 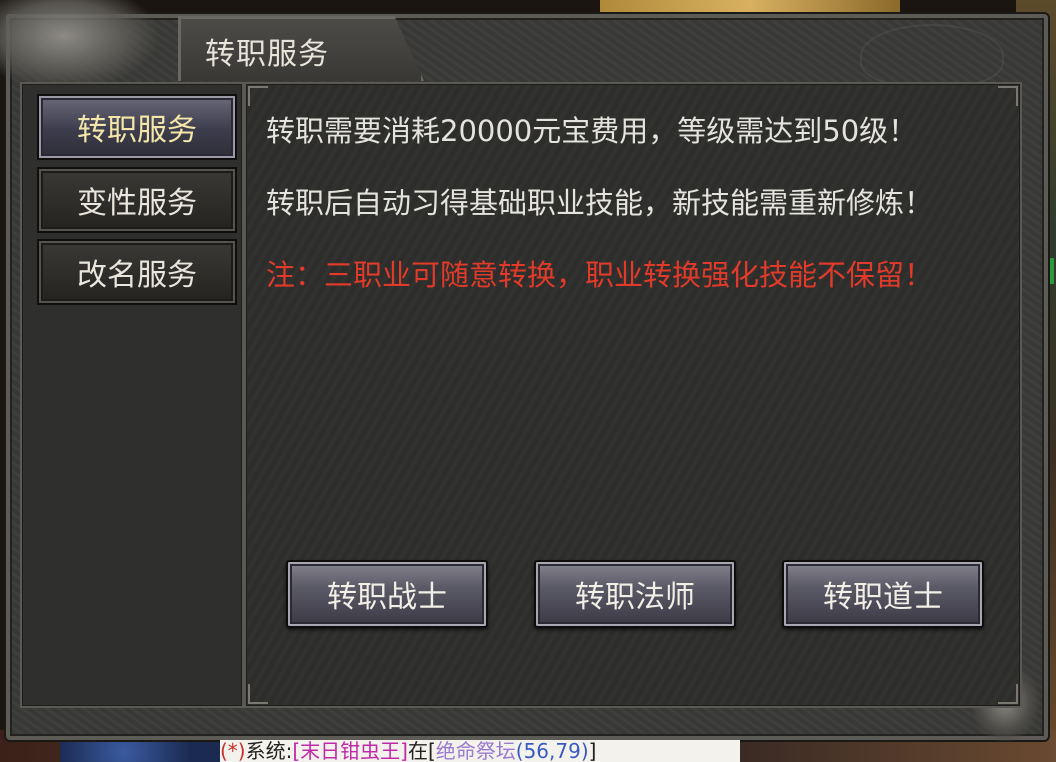 I want to click on game-hud-orb, so click(x=140, y=750).